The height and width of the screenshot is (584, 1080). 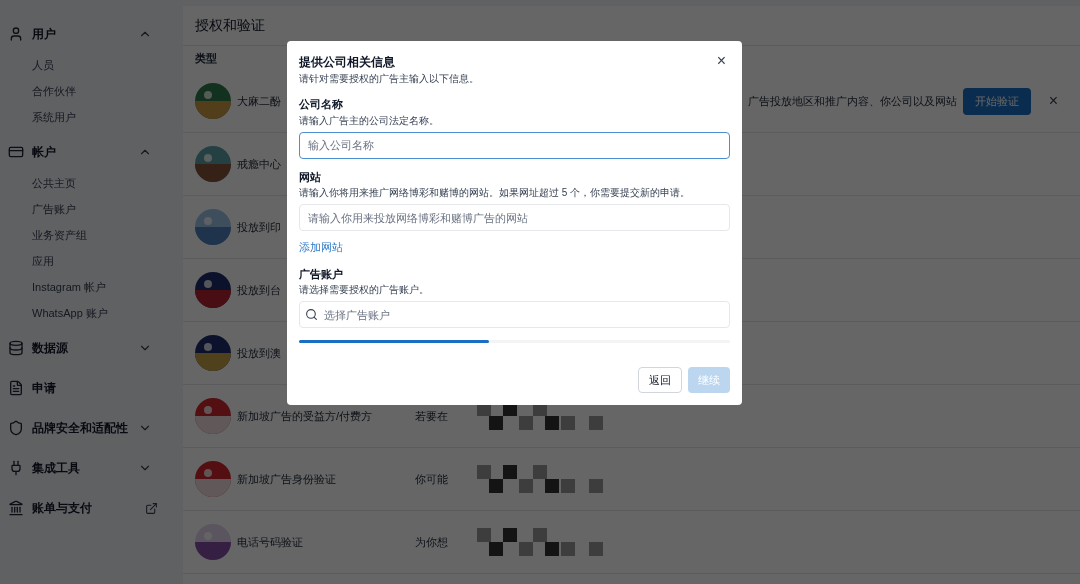 What do you see at coordinates (85, 468) in the screenshot?
I see `sidebar-group-label: 集成工具` at bounding box center [85, 468].